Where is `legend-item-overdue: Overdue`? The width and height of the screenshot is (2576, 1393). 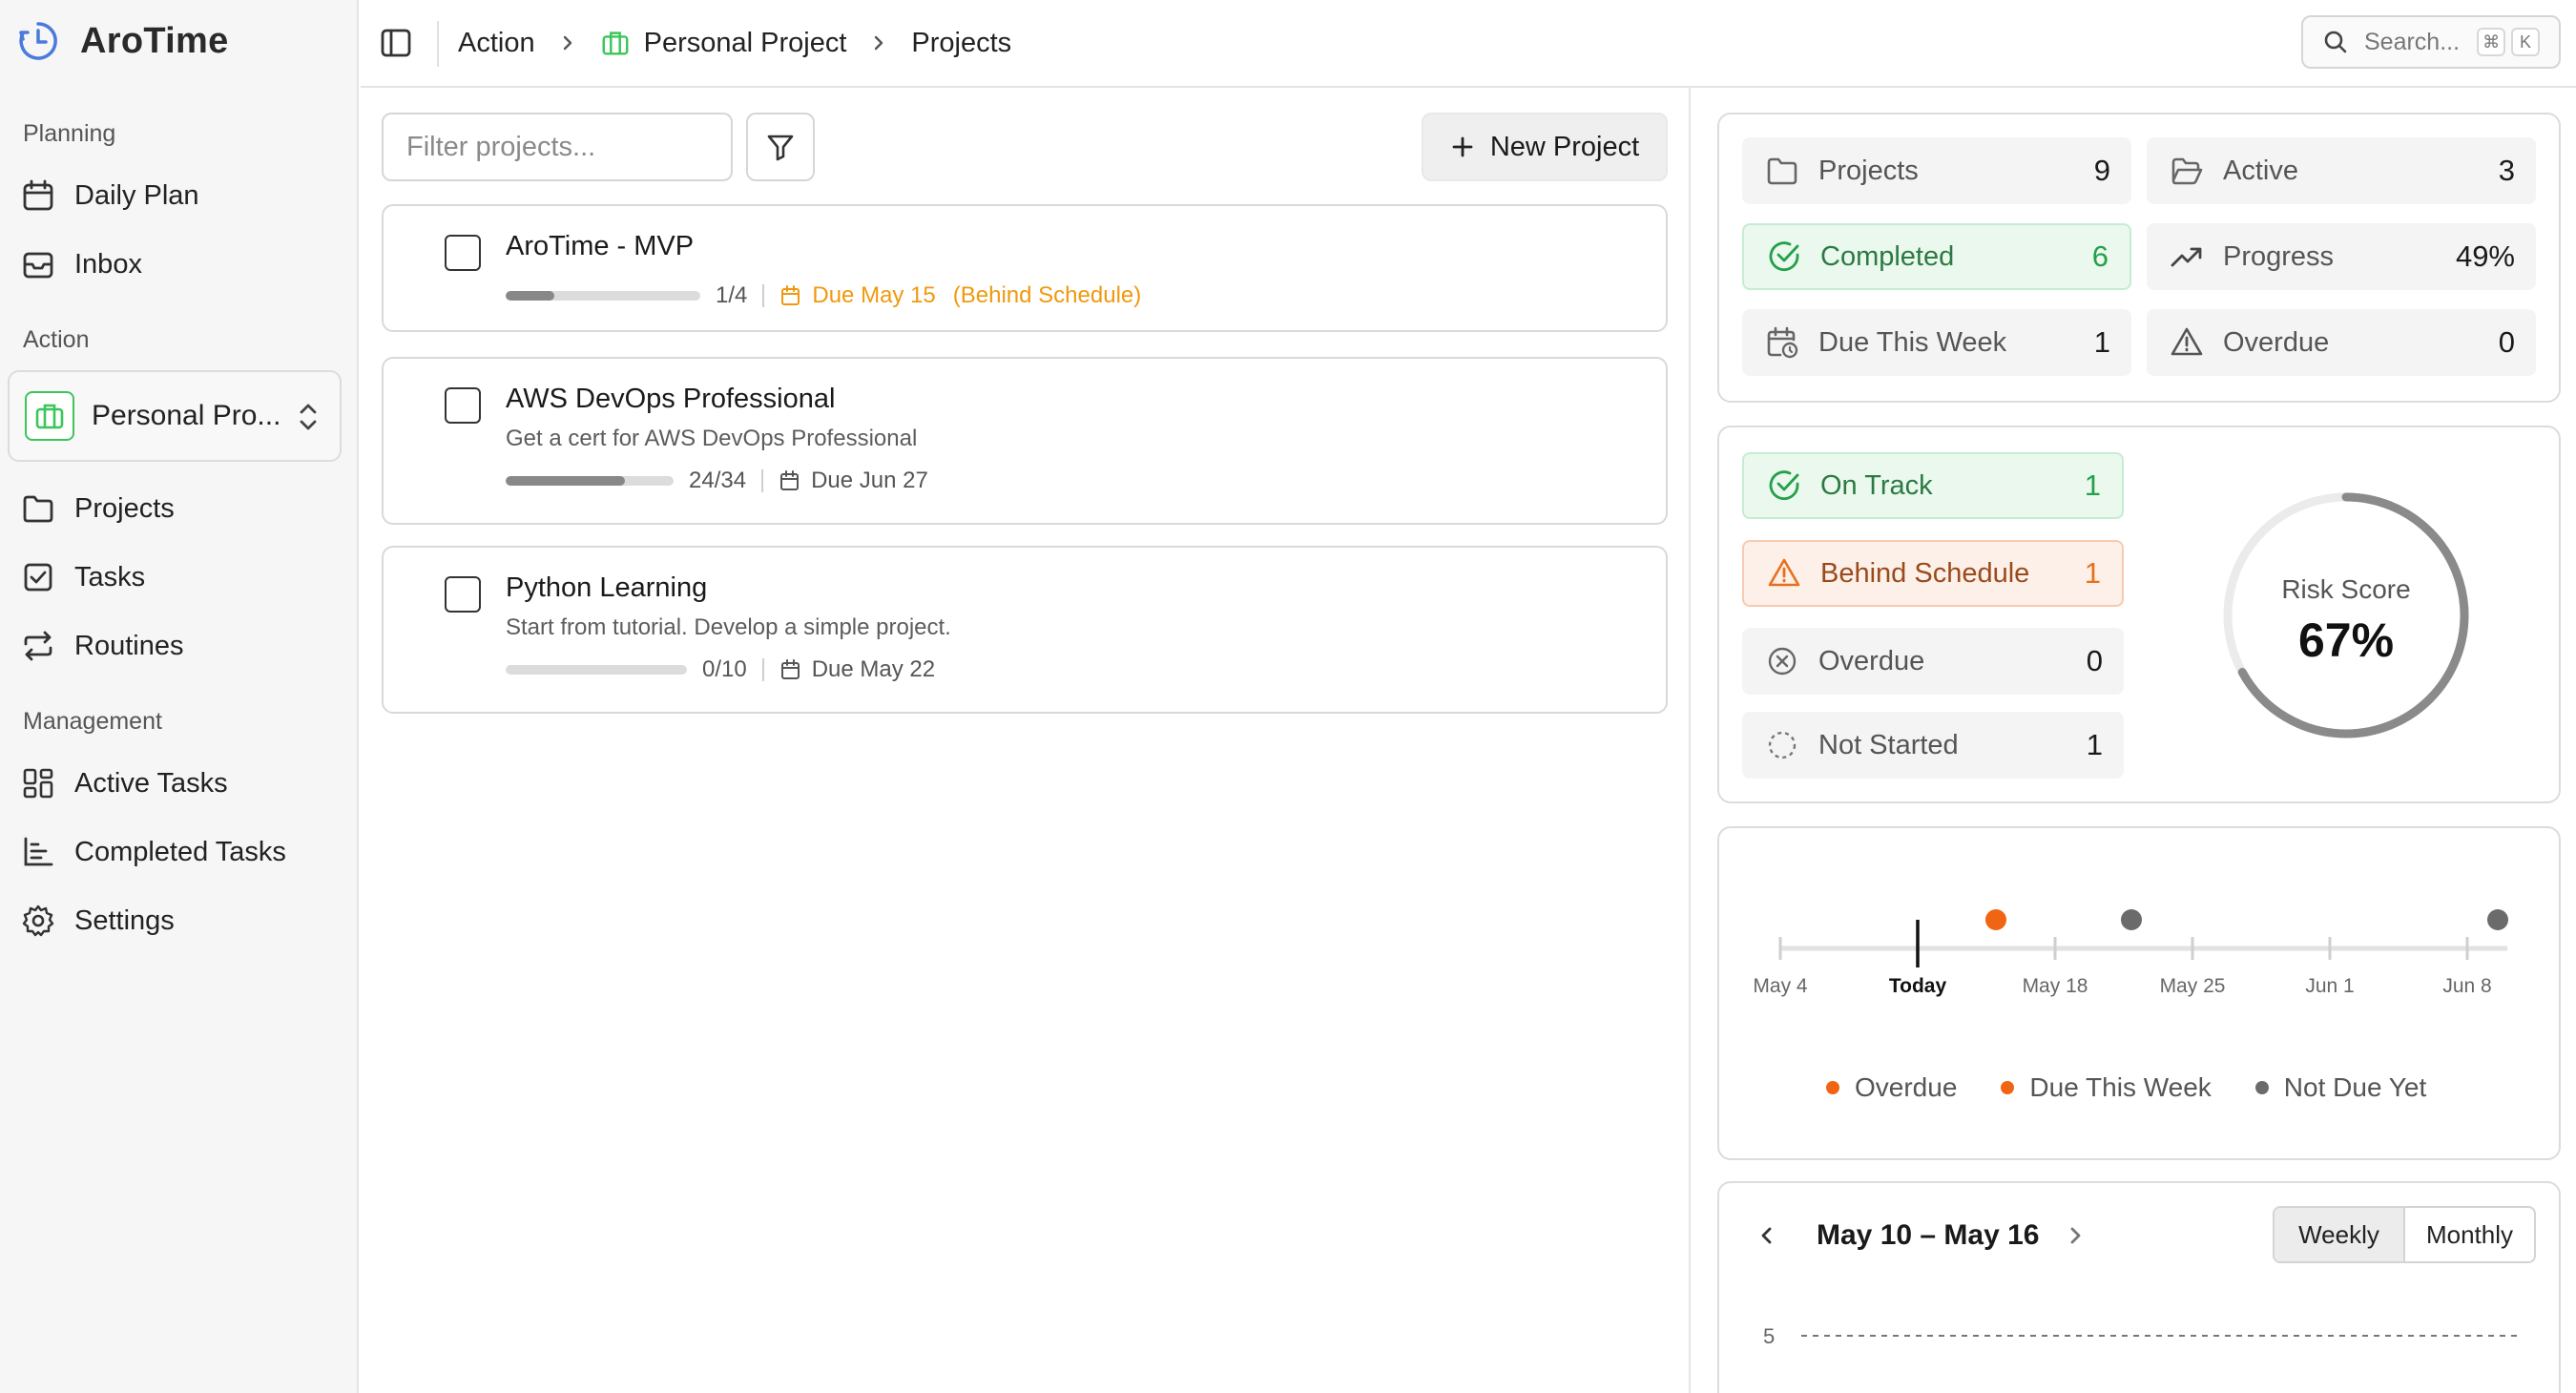 legend-item-overdue: Overdue is located at coordinates (1891, 1087).